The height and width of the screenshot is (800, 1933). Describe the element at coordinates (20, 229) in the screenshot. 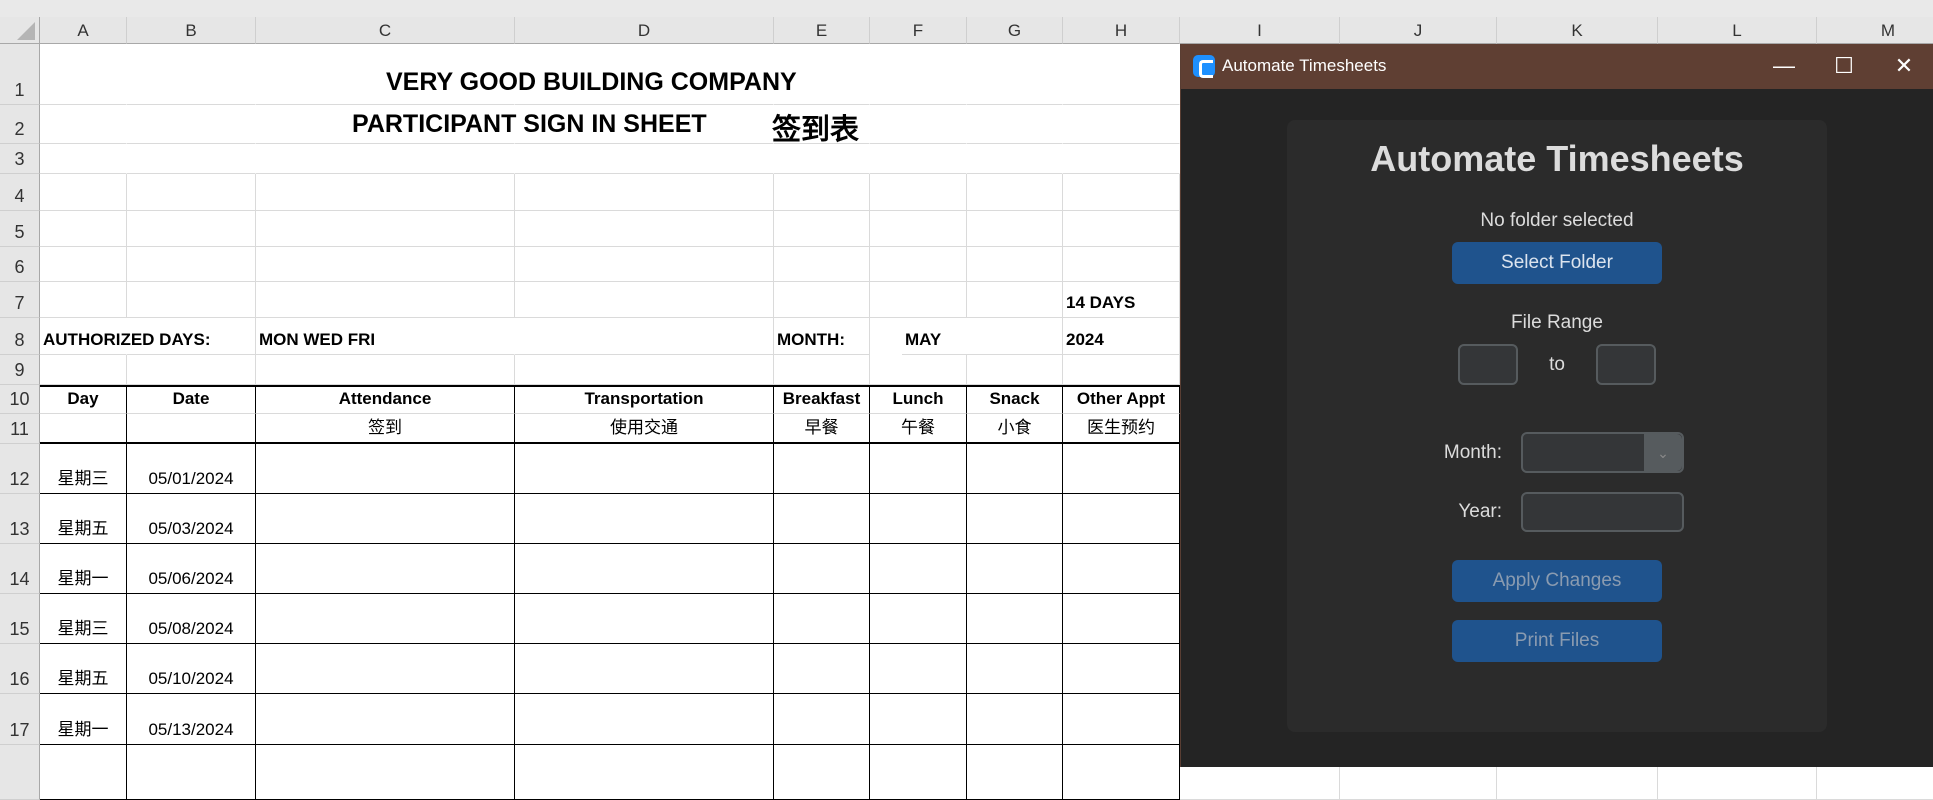

I see `row-header-5: 5` at that location.